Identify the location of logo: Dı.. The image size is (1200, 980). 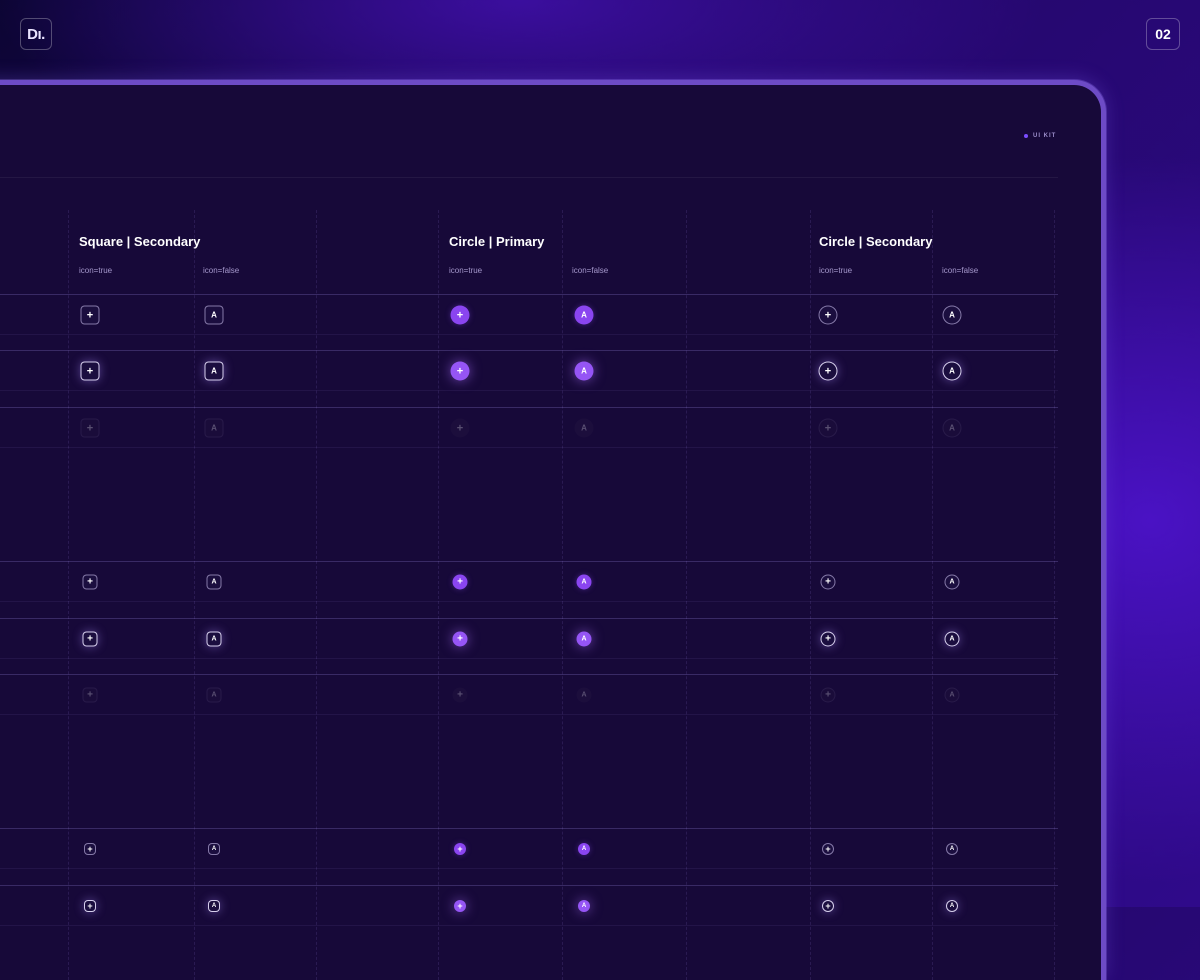
(36, 34).